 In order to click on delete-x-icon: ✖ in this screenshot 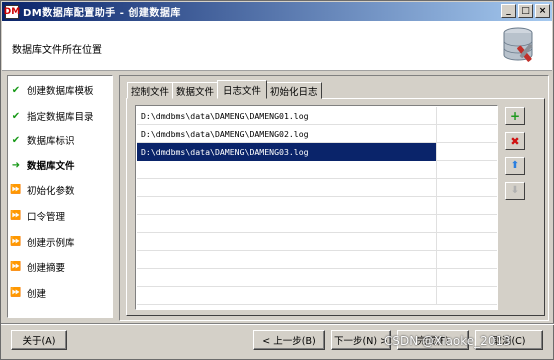, I will do `click(515, 141)`.